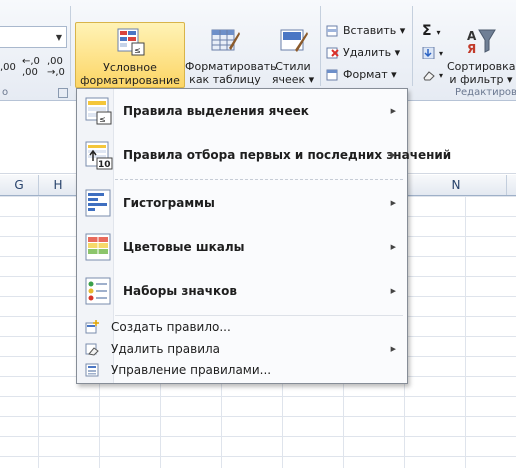 The width and height of the screenshot is (516, 468). What do you see at coordinates (5, 92) in the screenshot?
I see `number-group-label: о` at bounding box center [5, 92].